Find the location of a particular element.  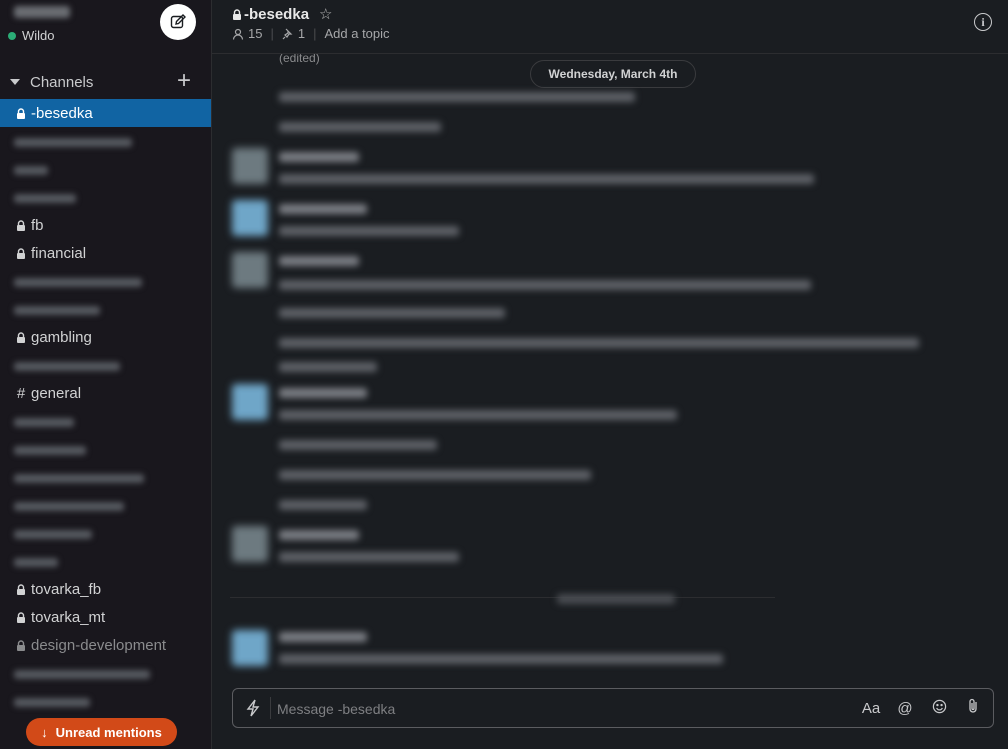

date-divider: Wednesday, March 4th is located at coordinates (613, 74).